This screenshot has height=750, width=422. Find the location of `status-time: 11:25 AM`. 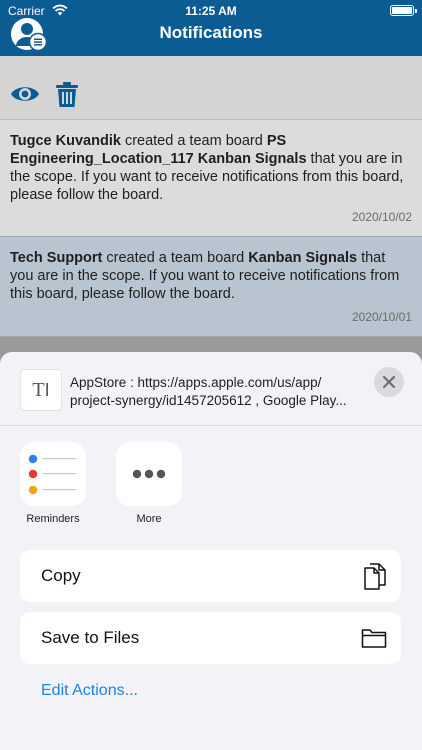

status-time: 11:25 AM is located at coordinates (211, 11).